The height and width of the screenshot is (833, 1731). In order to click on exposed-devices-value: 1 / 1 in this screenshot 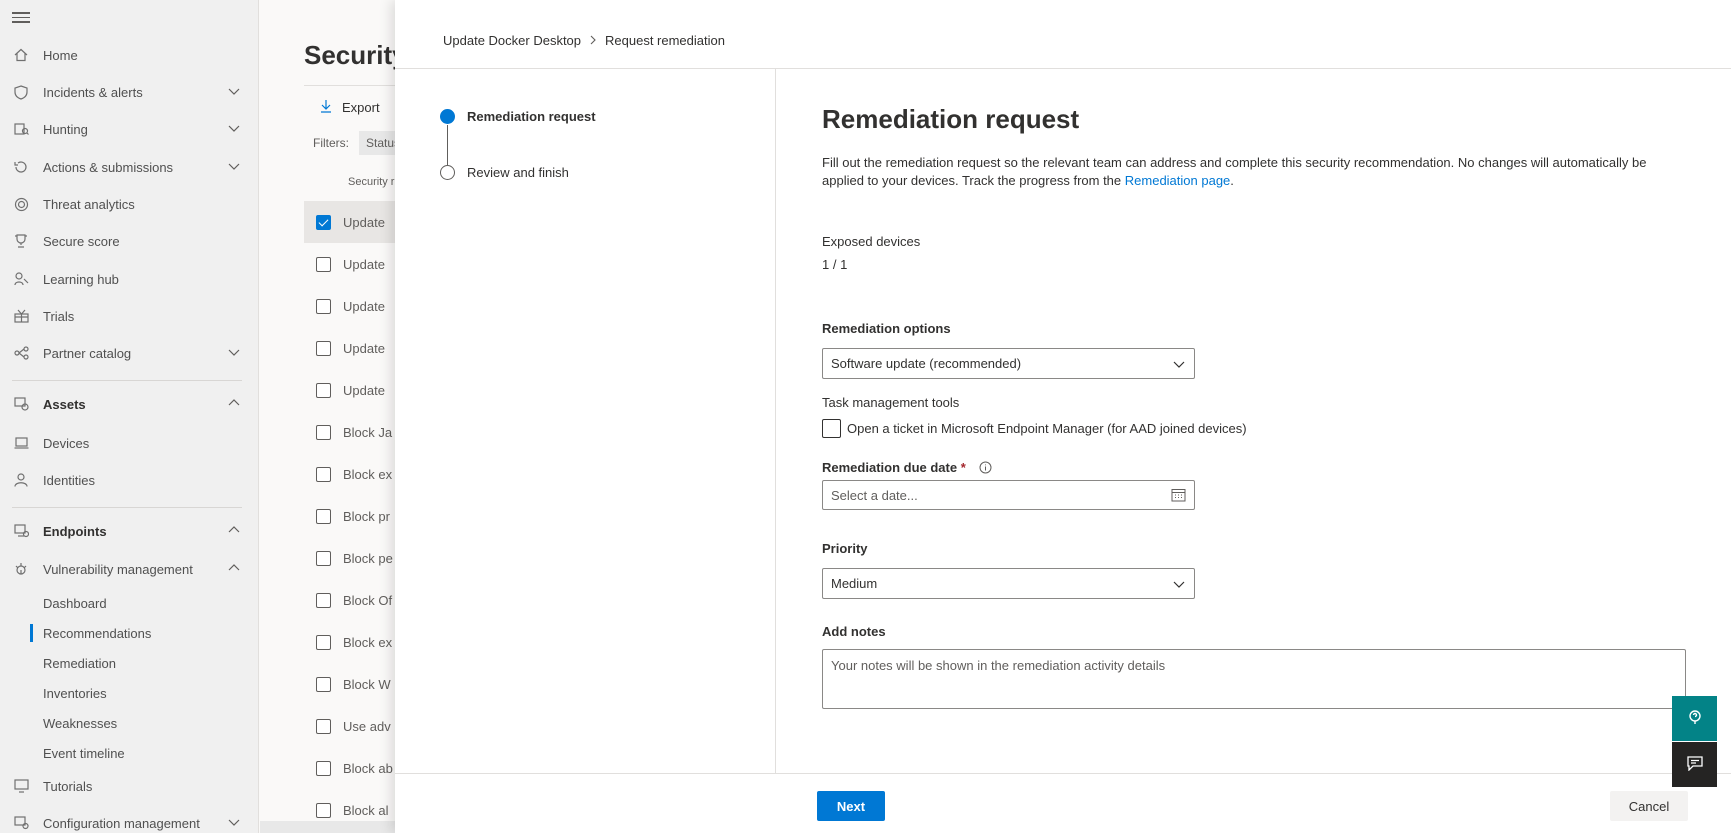, I will do `click(835, 264)`.